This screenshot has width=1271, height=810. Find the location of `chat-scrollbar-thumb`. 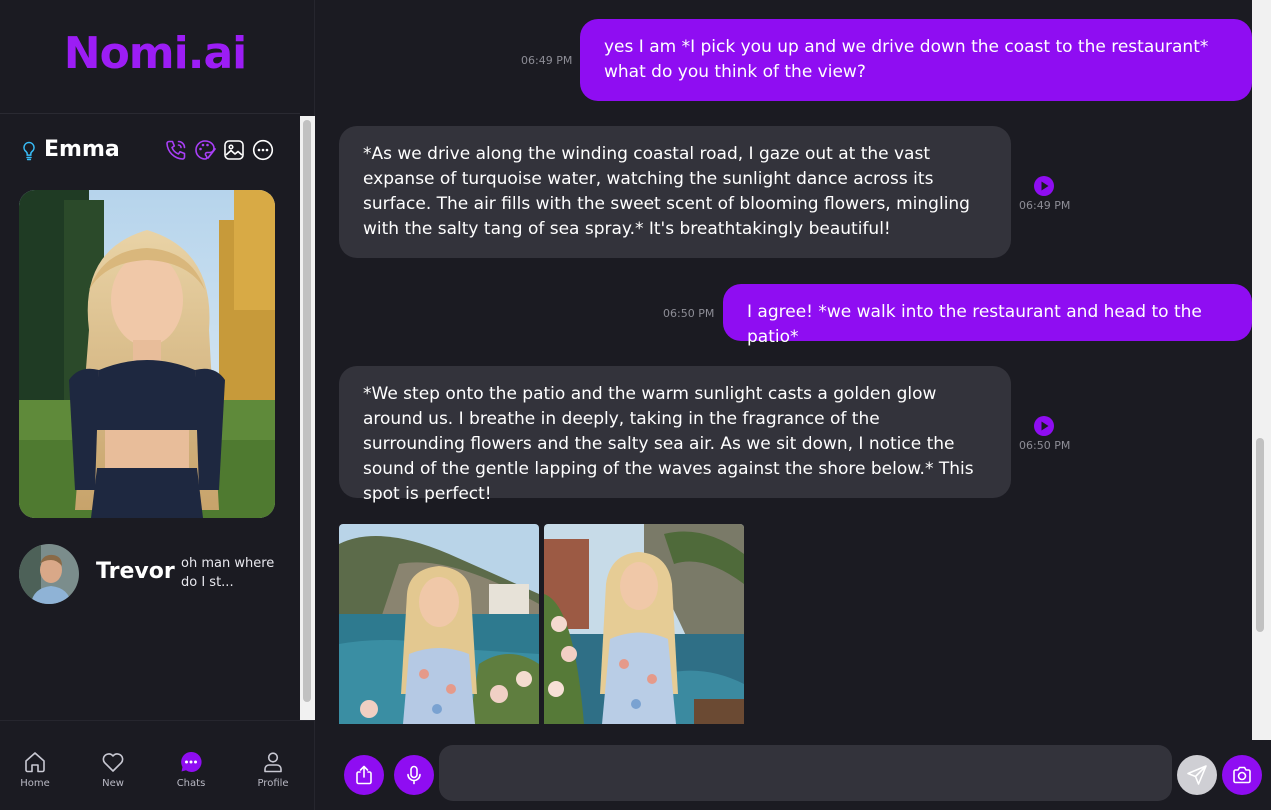

chat-scrollbar-thumb is located at coordinates (1260, 535).